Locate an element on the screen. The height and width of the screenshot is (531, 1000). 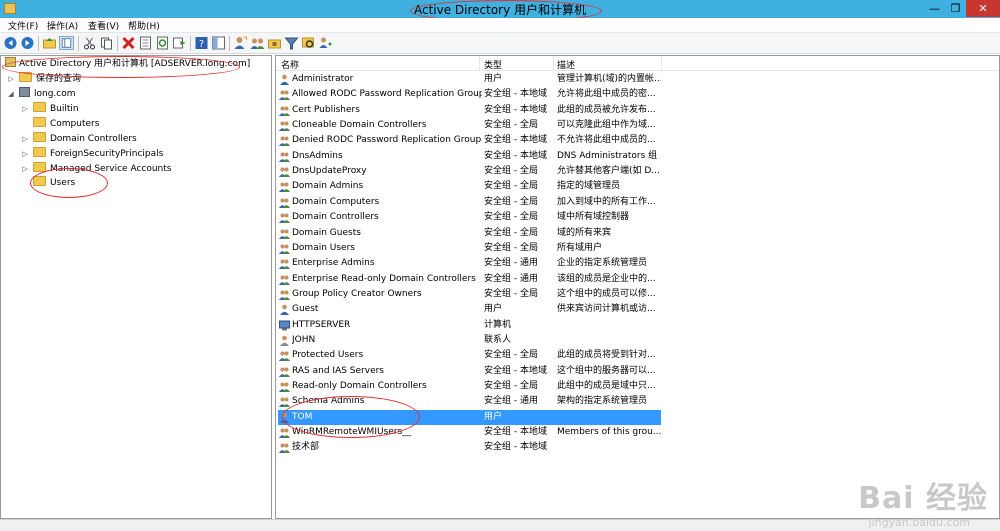
row-description: 架构的指定系统管理员 is located at coordinates (602, 401).